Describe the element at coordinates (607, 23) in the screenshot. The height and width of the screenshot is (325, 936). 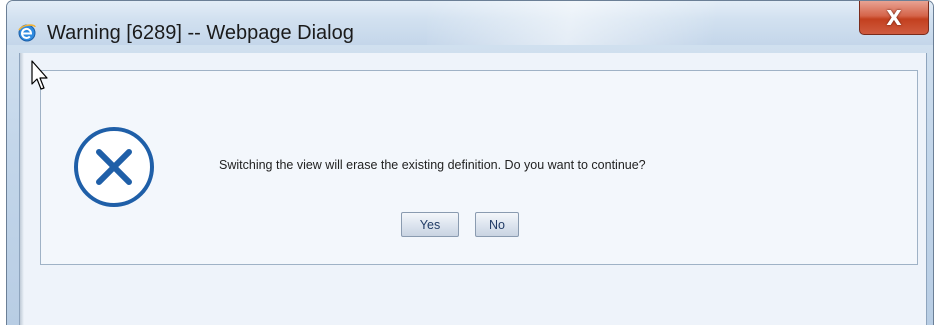
I see `title-bar-shine` at that location.